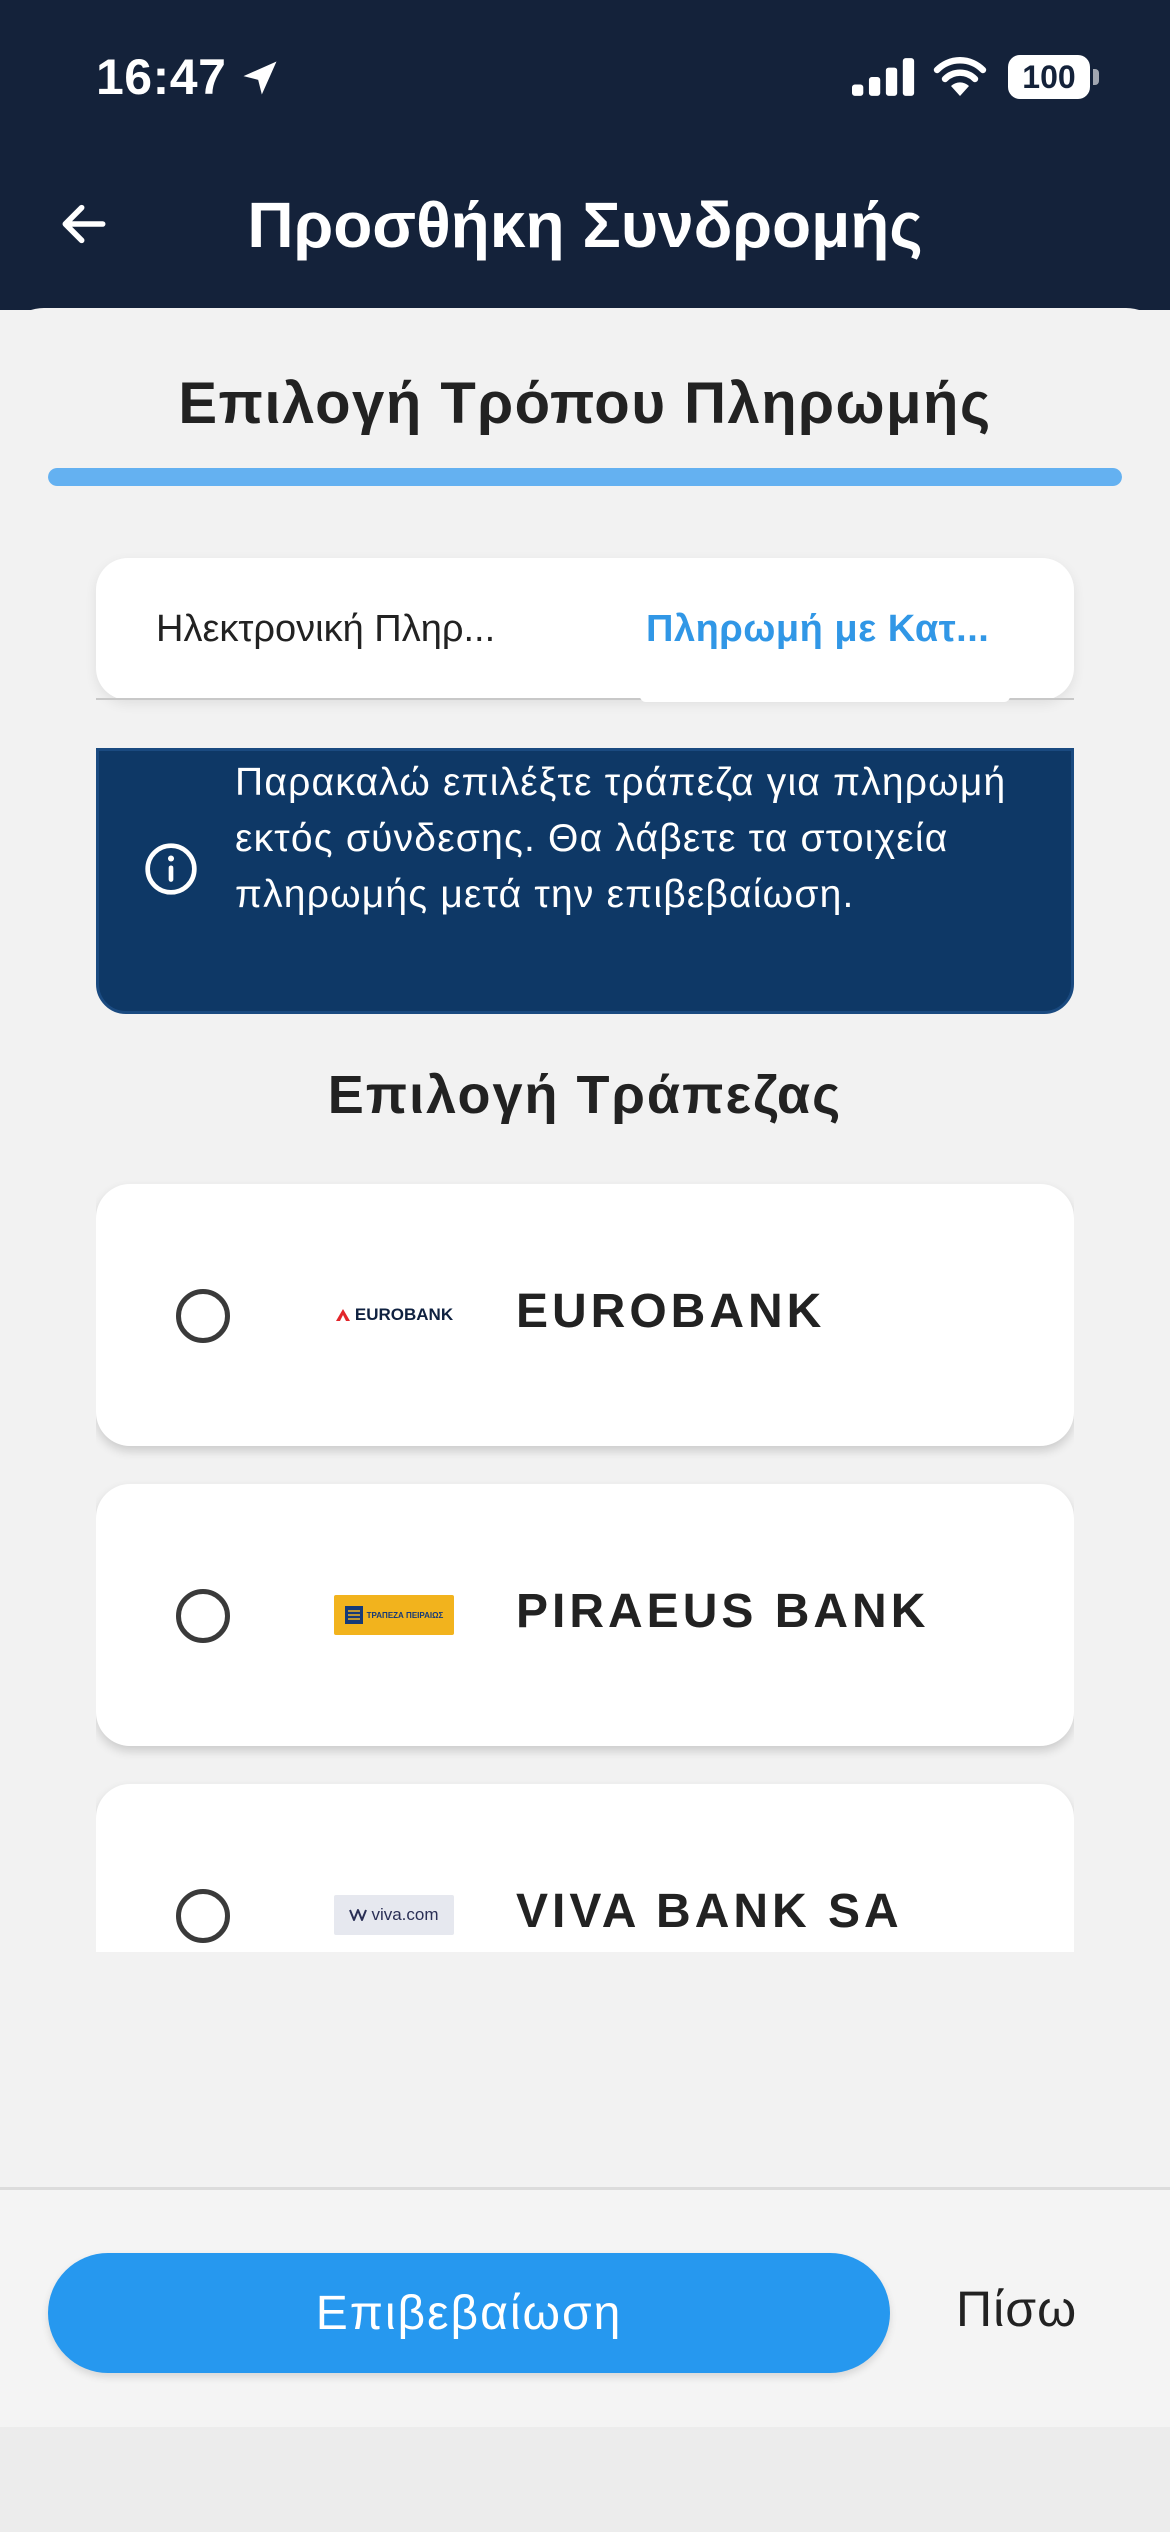 Image resolution: width=1170 pixels, height=2532 pixels. I want to click on wifi-icon, so click(960, 76).